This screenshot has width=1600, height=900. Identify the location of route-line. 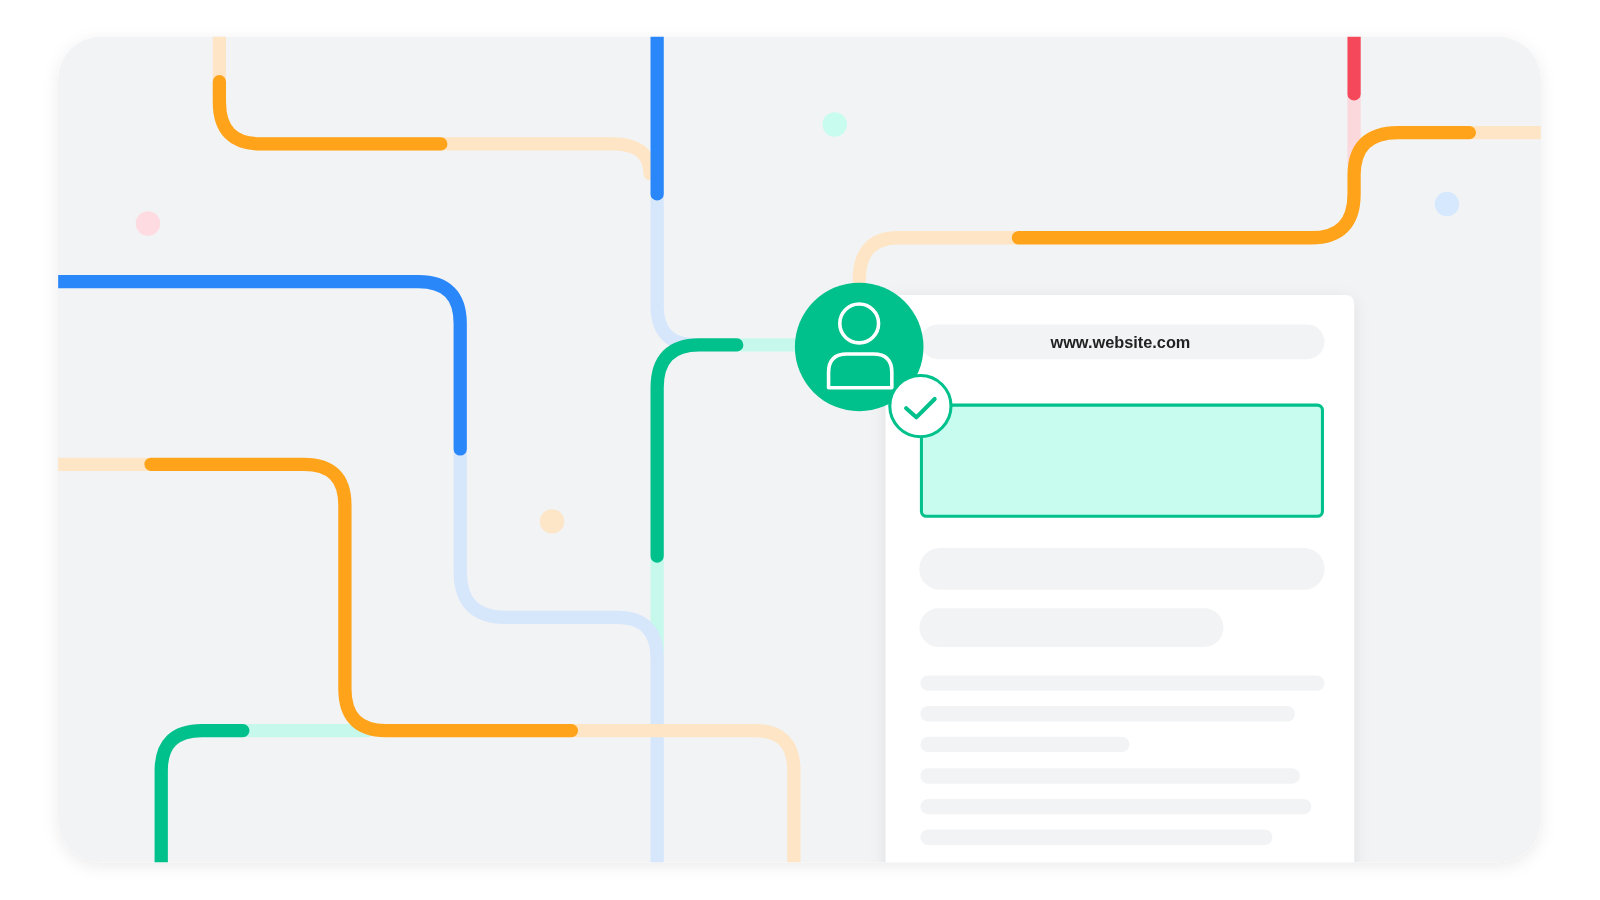
(1354, 68).